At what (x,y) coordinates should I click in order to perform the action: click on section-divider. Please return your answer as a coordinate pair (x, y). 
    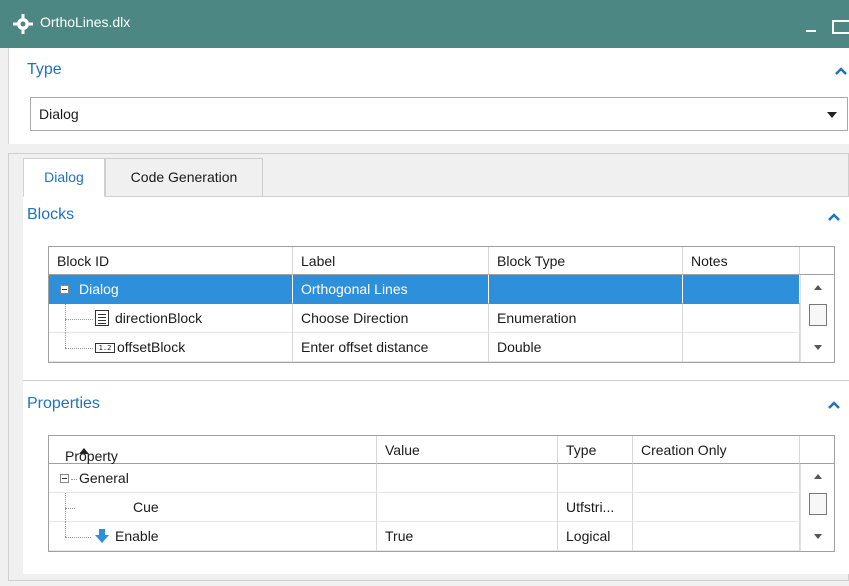
    Looking at the image, I should click on (436, 380).